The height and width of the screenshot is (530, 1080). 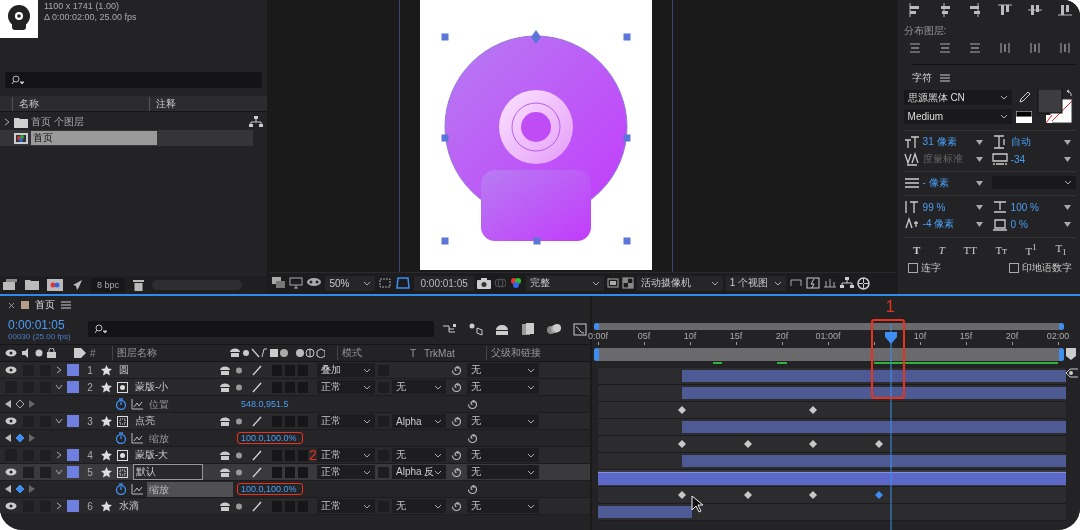 What do you see at coordinates (1001, 250) in the screenshot?
I see `text-style-button: Tт` at bounding box center [1001, 250].